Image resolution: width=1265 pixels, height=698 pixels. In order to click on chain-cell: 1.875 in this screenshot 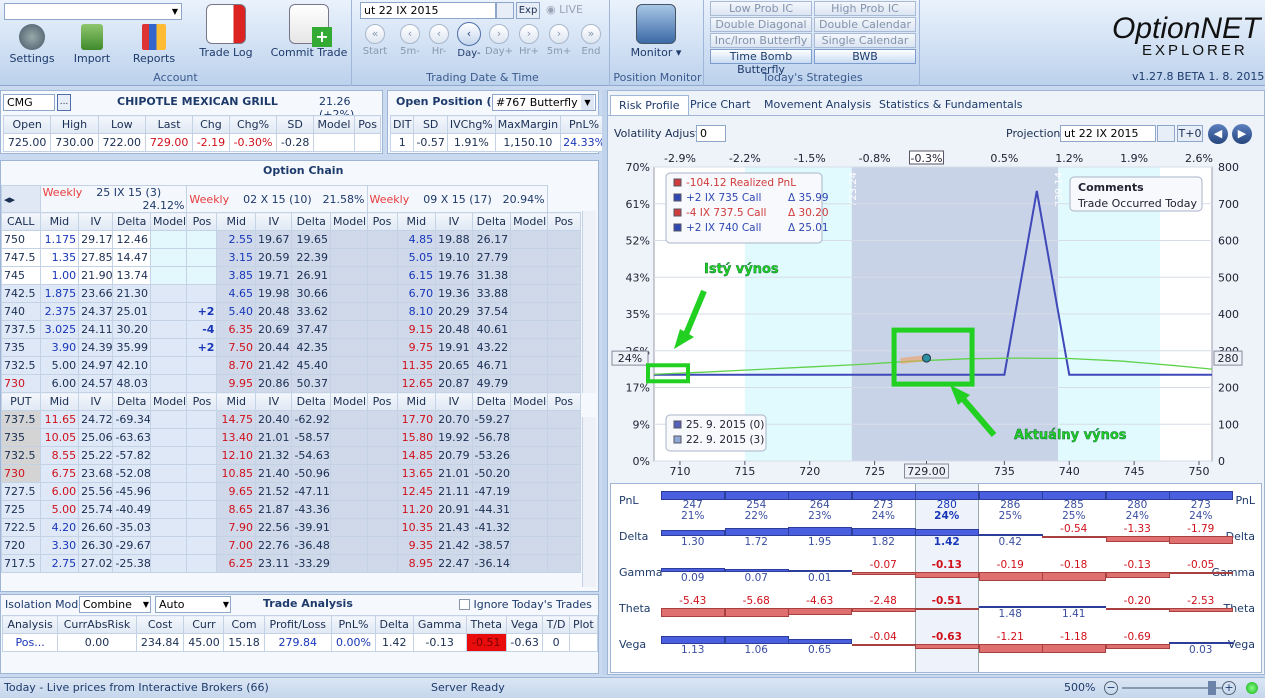, I will do `click(59, 293)`.